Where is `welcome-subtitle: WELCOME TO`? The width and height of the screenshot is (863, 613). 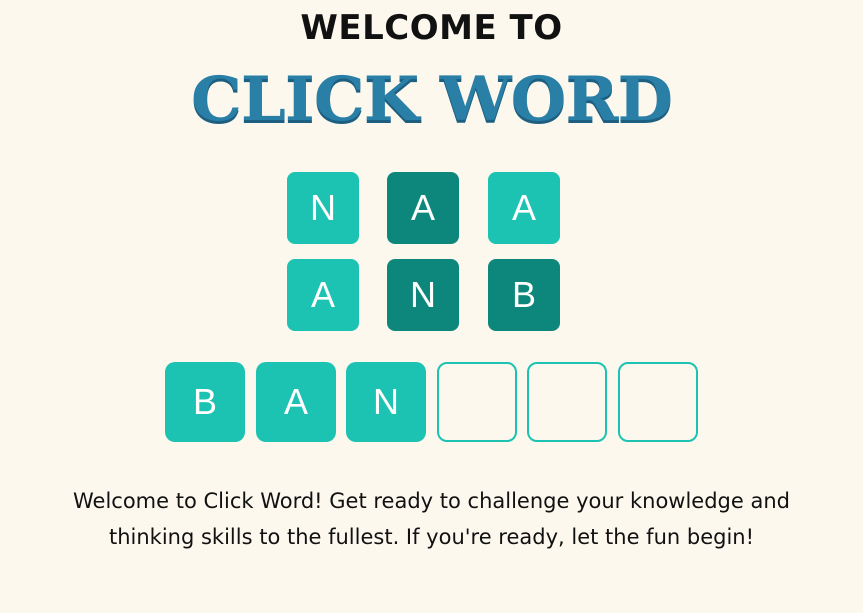 welcome-subtitle: WELCOME TO is located at coordinates (431, 28).